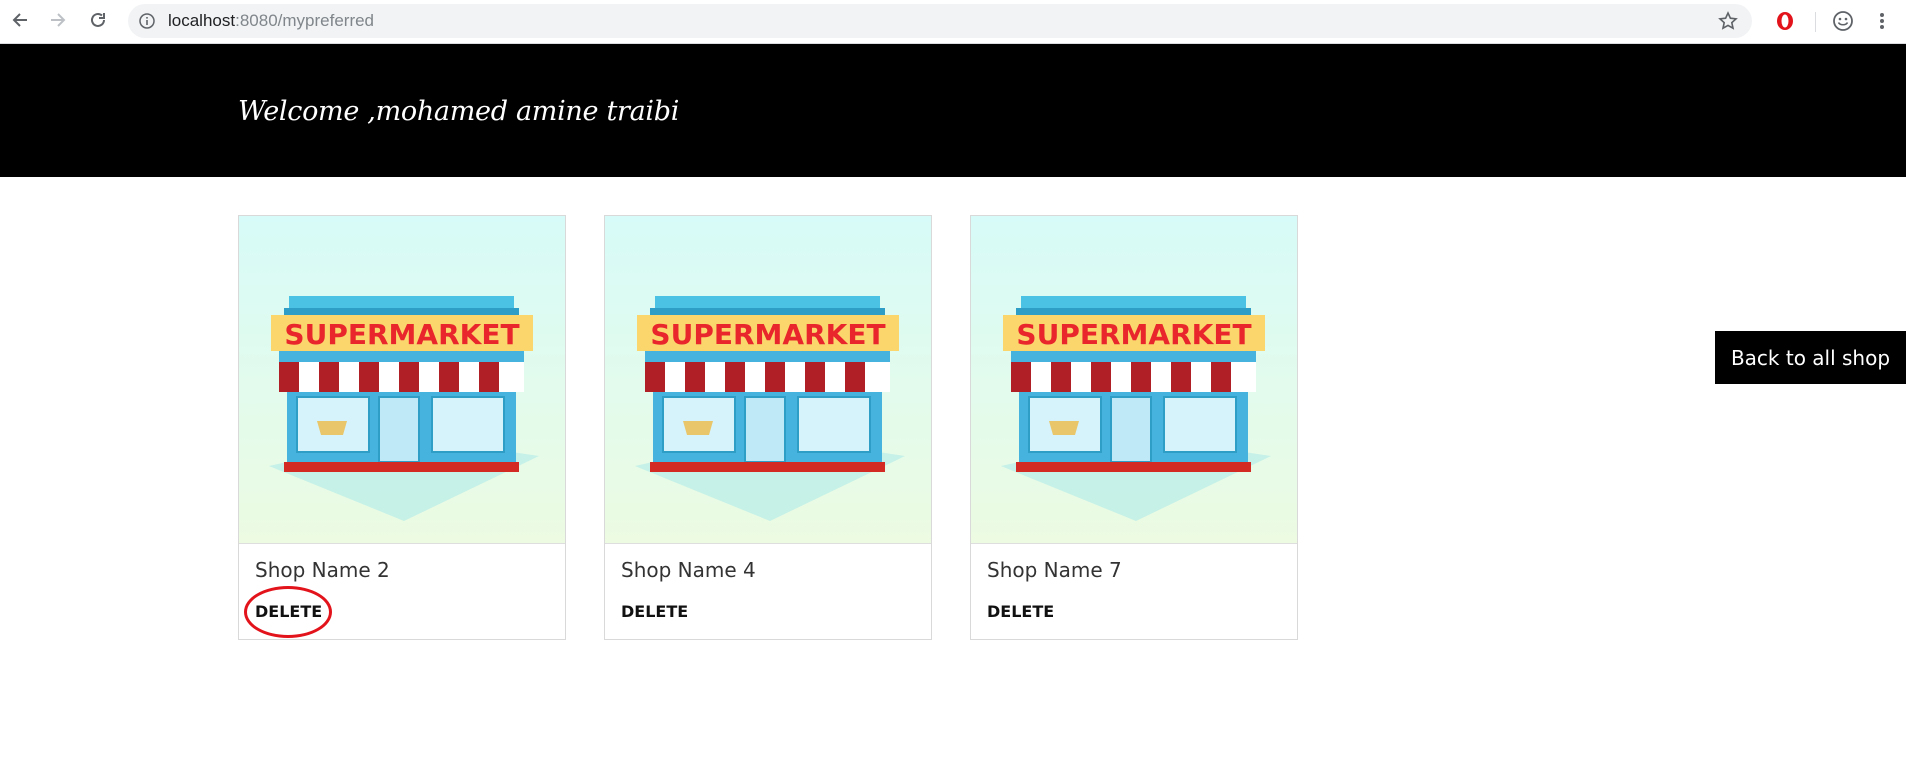  Describe the element at coordinates (1882, 21) in the screenshot. I see `menu-kebab-icon` at that location.